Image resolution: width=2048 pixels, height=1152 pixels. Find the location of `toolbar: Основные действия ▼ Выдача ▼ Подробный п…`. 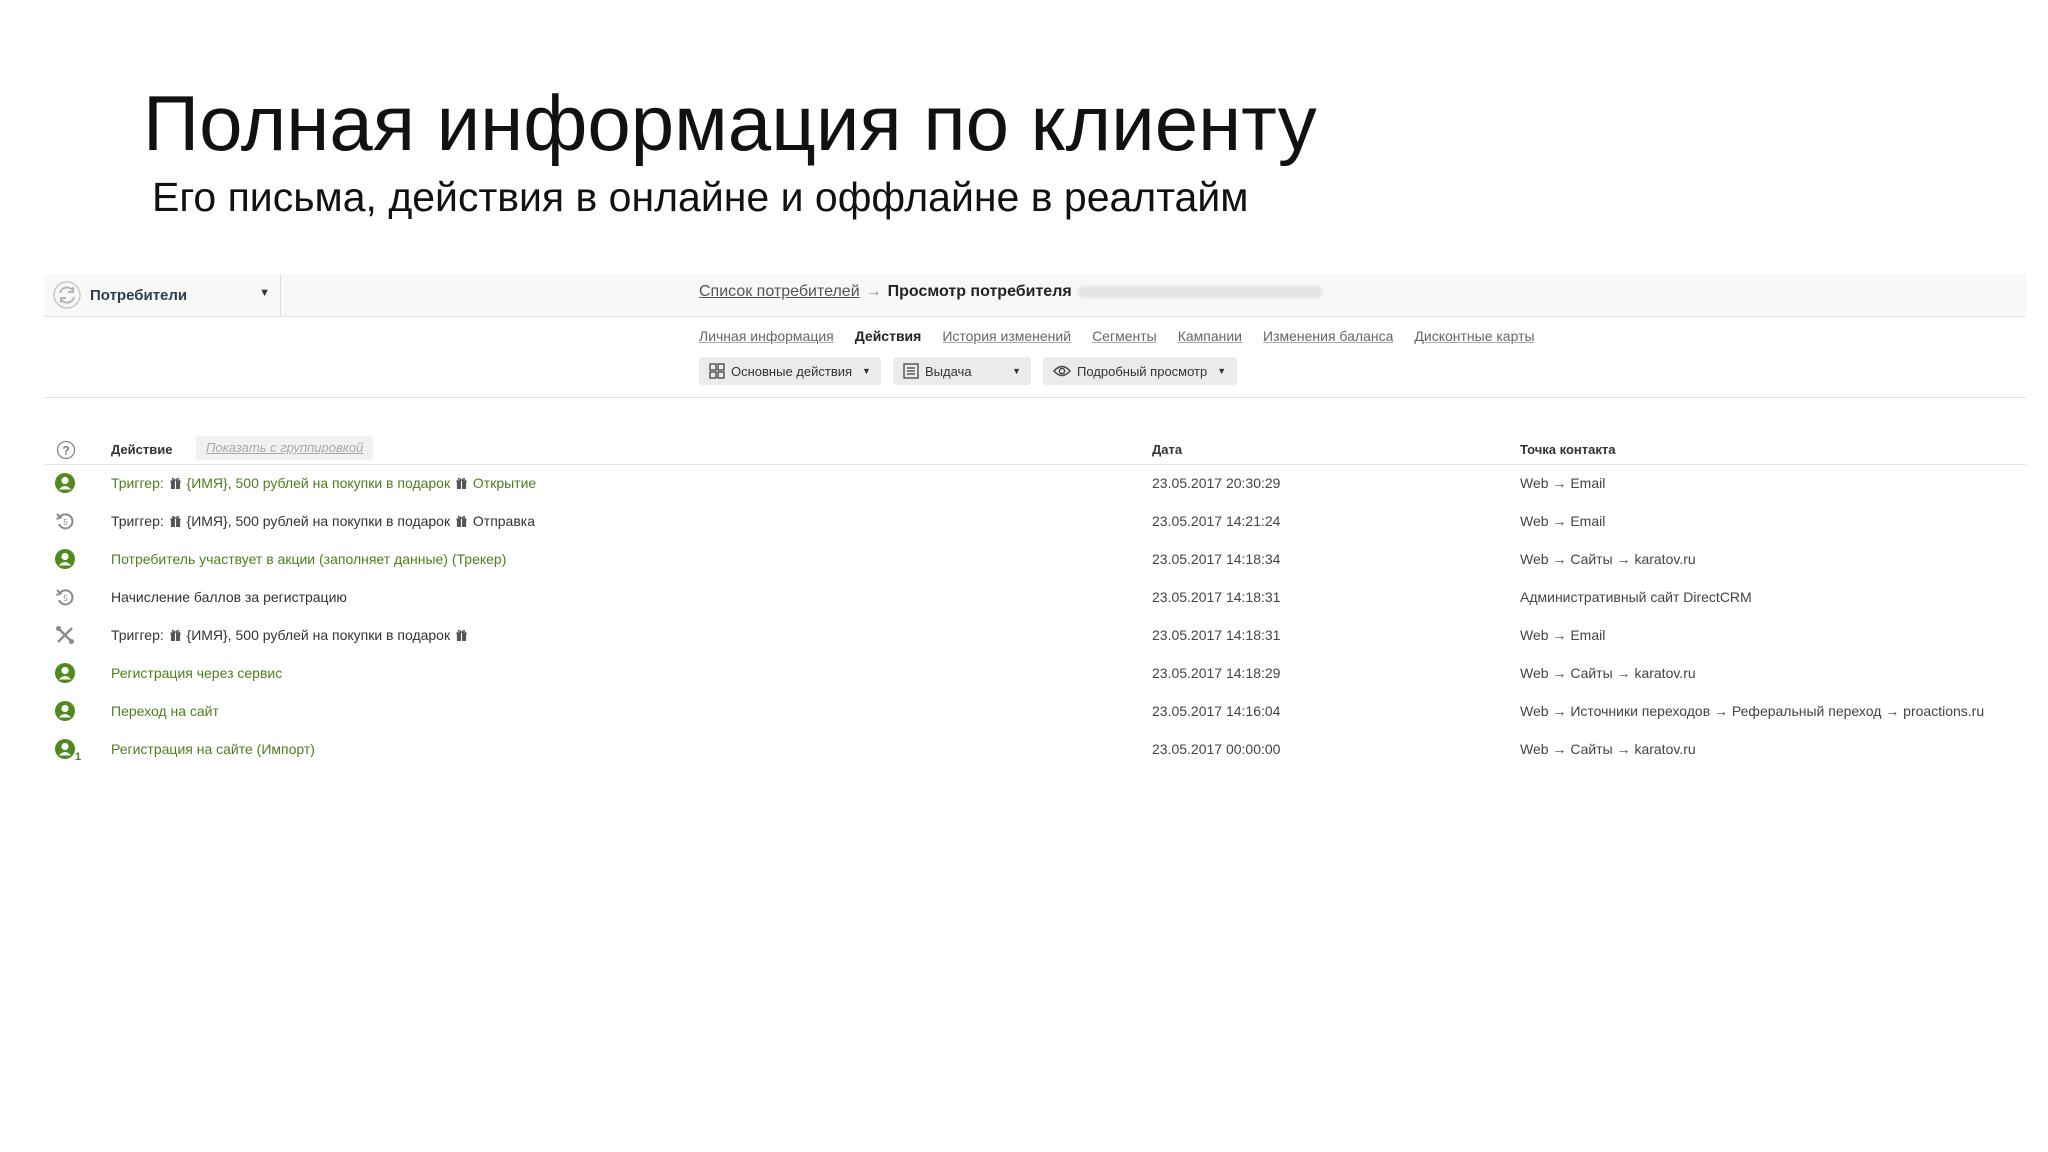

toolbar: Основные действия ▼ Выдача ▼ Подробный п… is located at coordinates (968, 371).